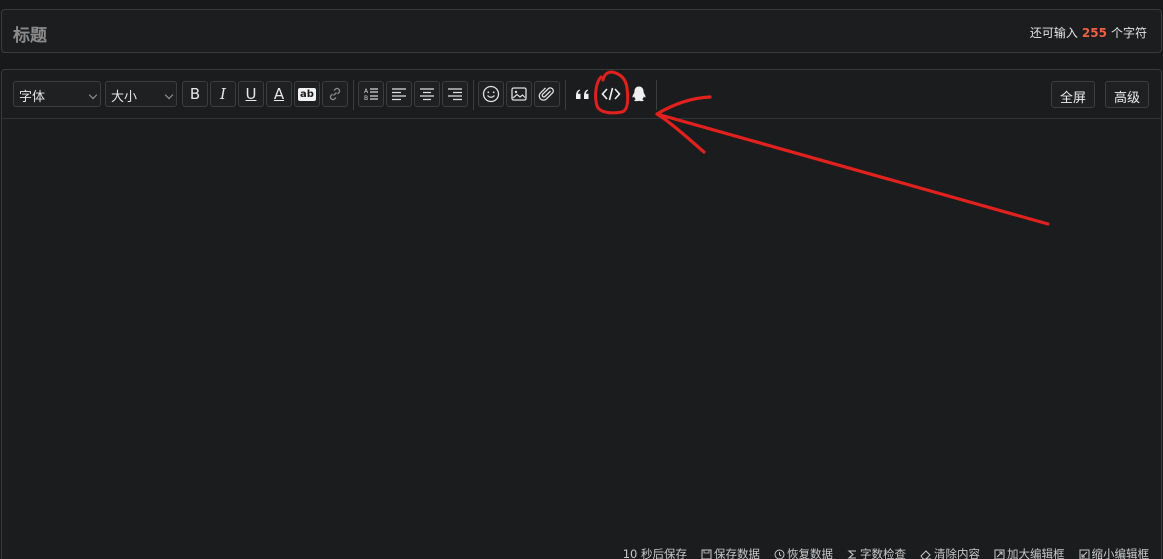  I want to click on align-center-icon, so click(427, 94).